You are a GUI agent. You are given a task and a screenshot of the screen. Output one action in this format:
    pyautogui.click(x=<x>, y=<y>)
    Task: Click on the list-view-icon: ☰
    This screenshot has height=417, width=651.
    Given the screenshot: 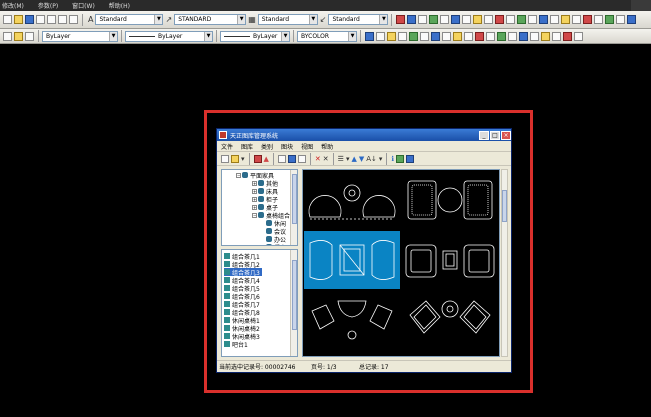 What is the action you would take?
    pyautogui.click(x=341, y=159)
    